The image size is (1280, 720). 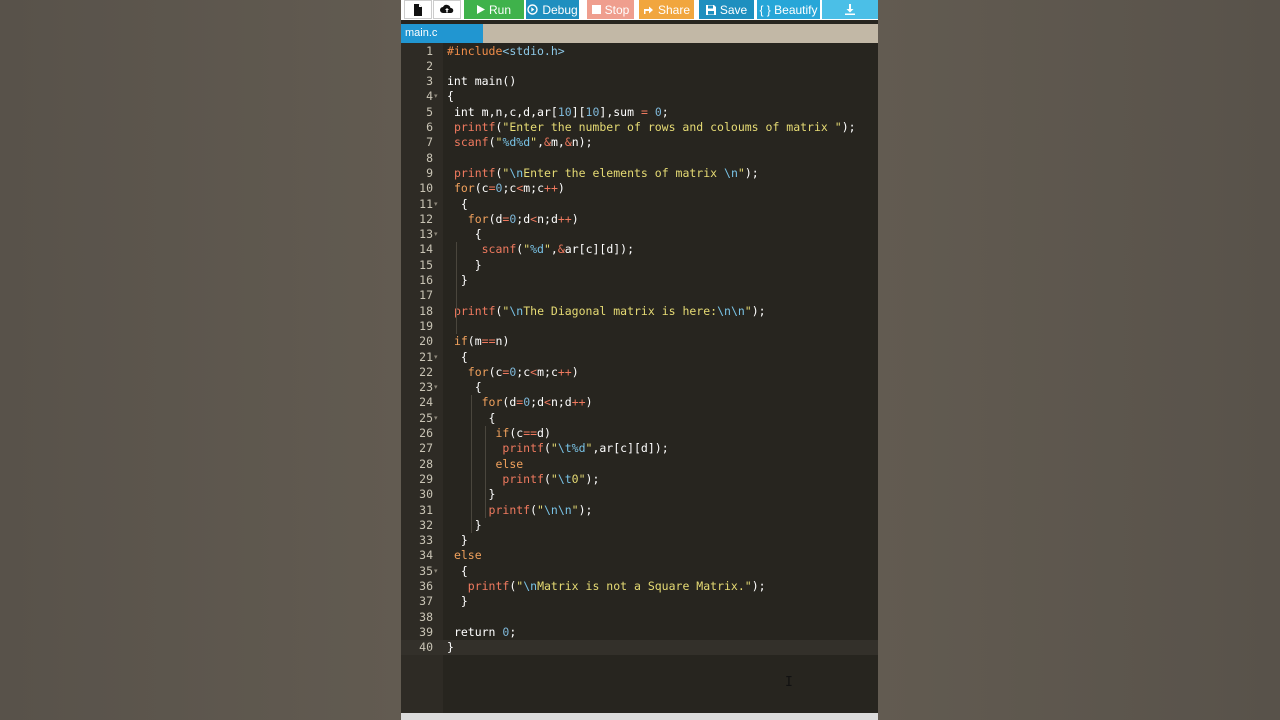 I want to click on code-token: Enter the elements of matrix, so click(x=624, y=172).